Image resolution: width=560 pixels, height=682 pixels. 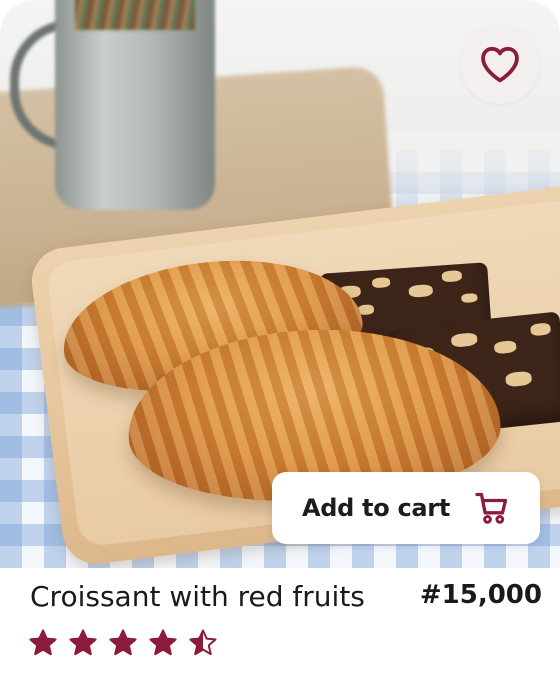 I want to click on shopping-cart-icon, so click(x=491, y=508).